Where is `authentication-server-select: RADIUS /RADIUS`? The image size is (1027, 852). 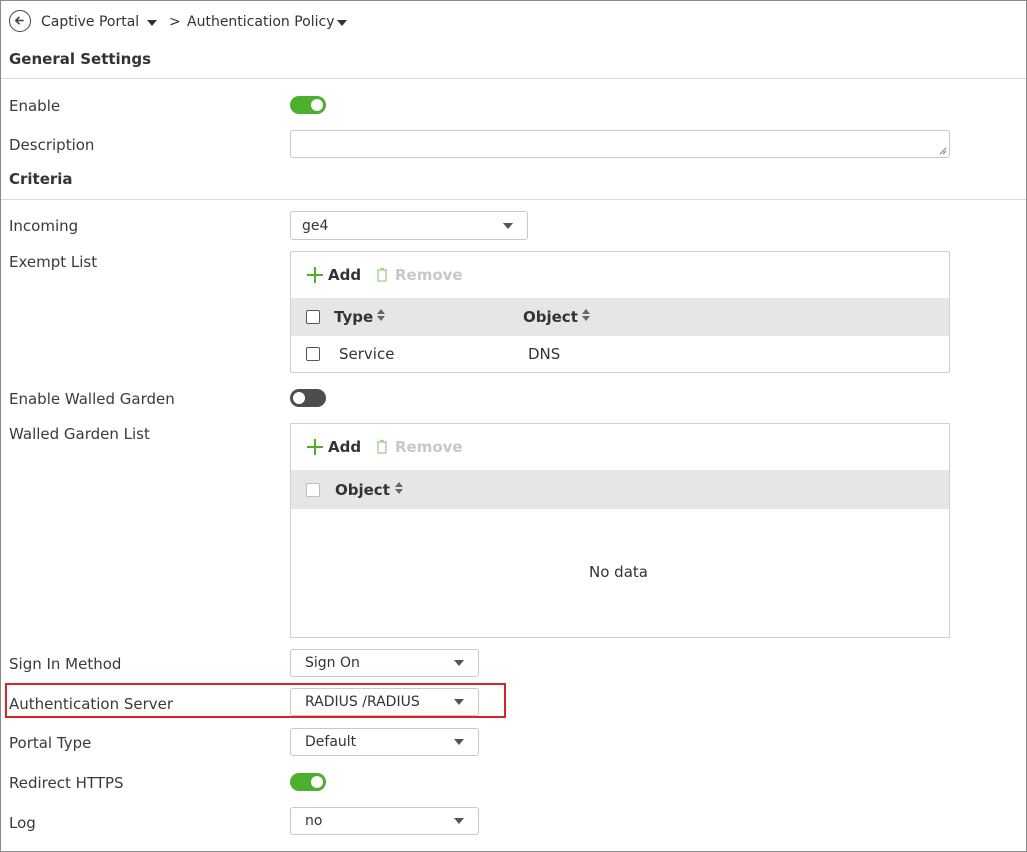 authentication-server-select: RADIUS /RADIUS is located at coordinates (384, 702).